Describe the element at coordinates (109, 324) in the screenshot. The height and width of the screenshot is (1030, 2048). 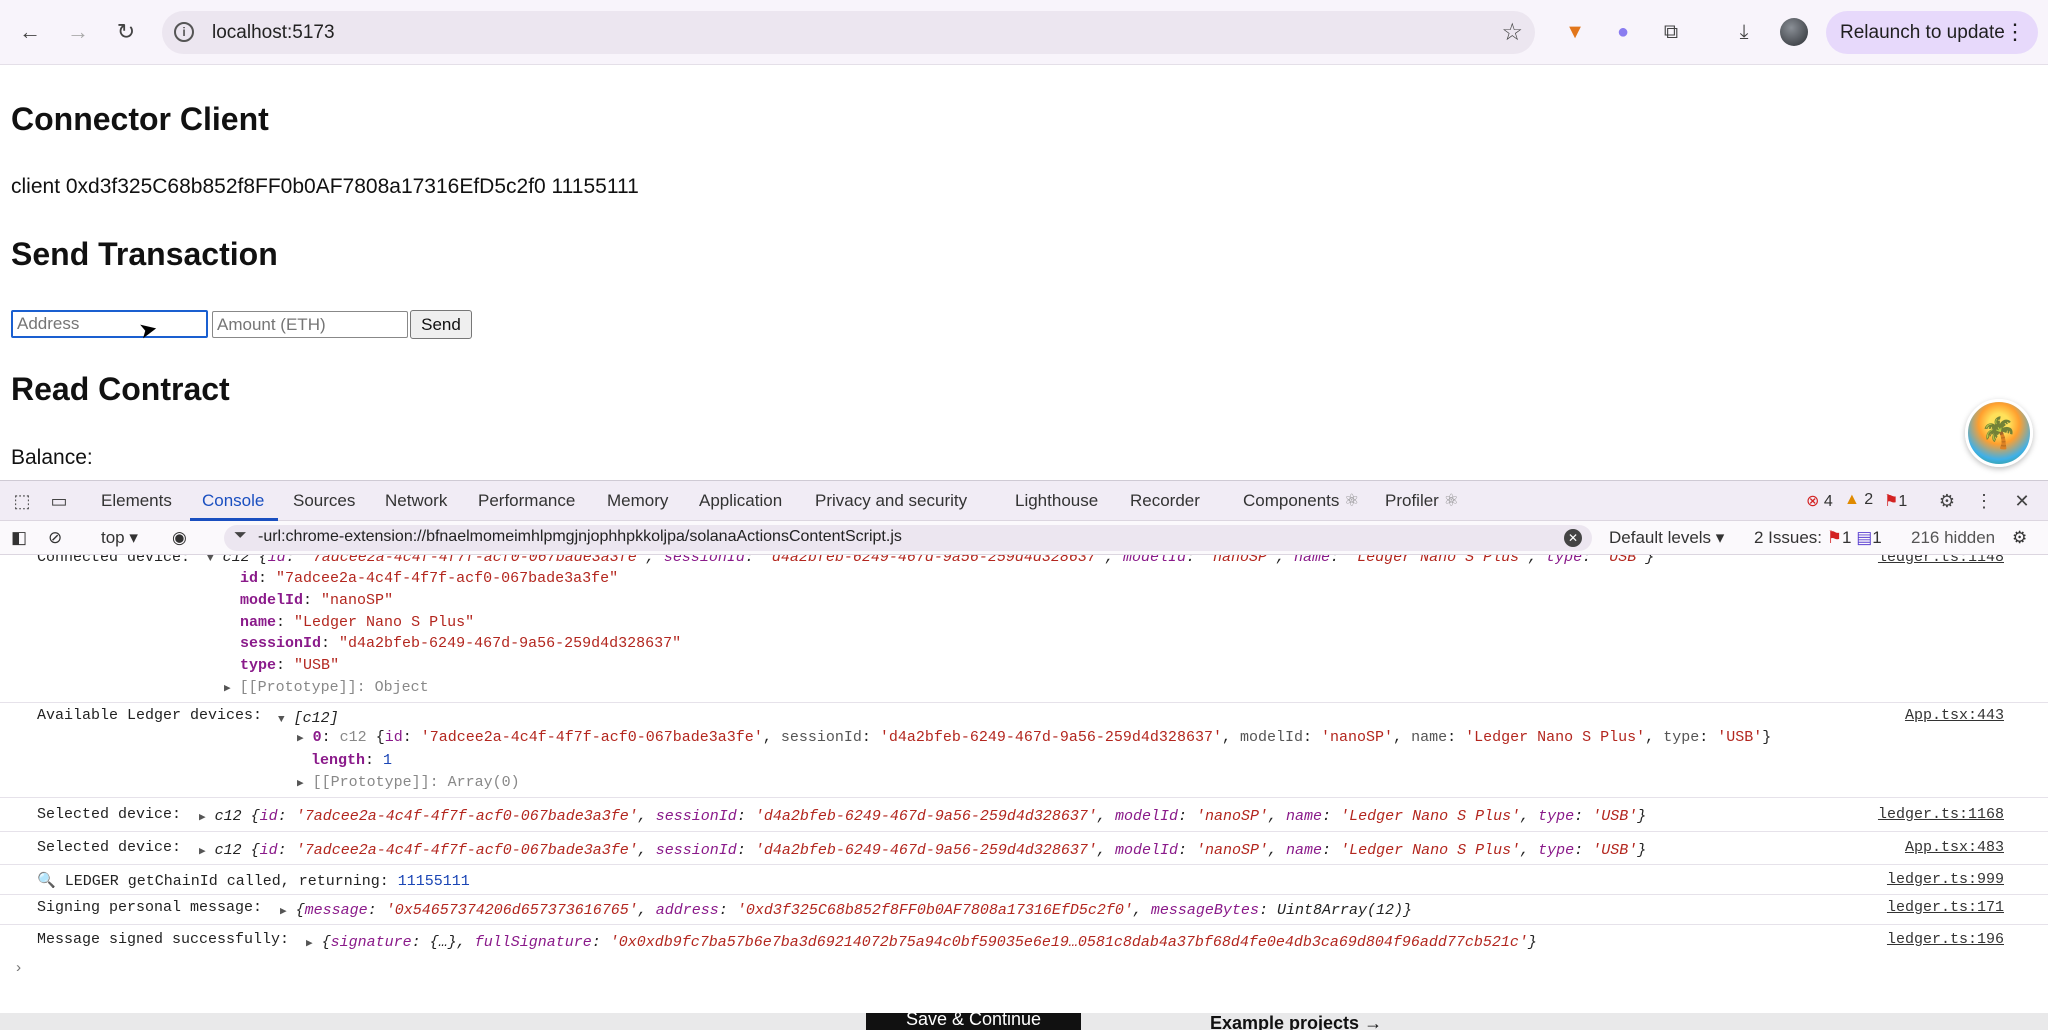
I see `address-input` at that location.